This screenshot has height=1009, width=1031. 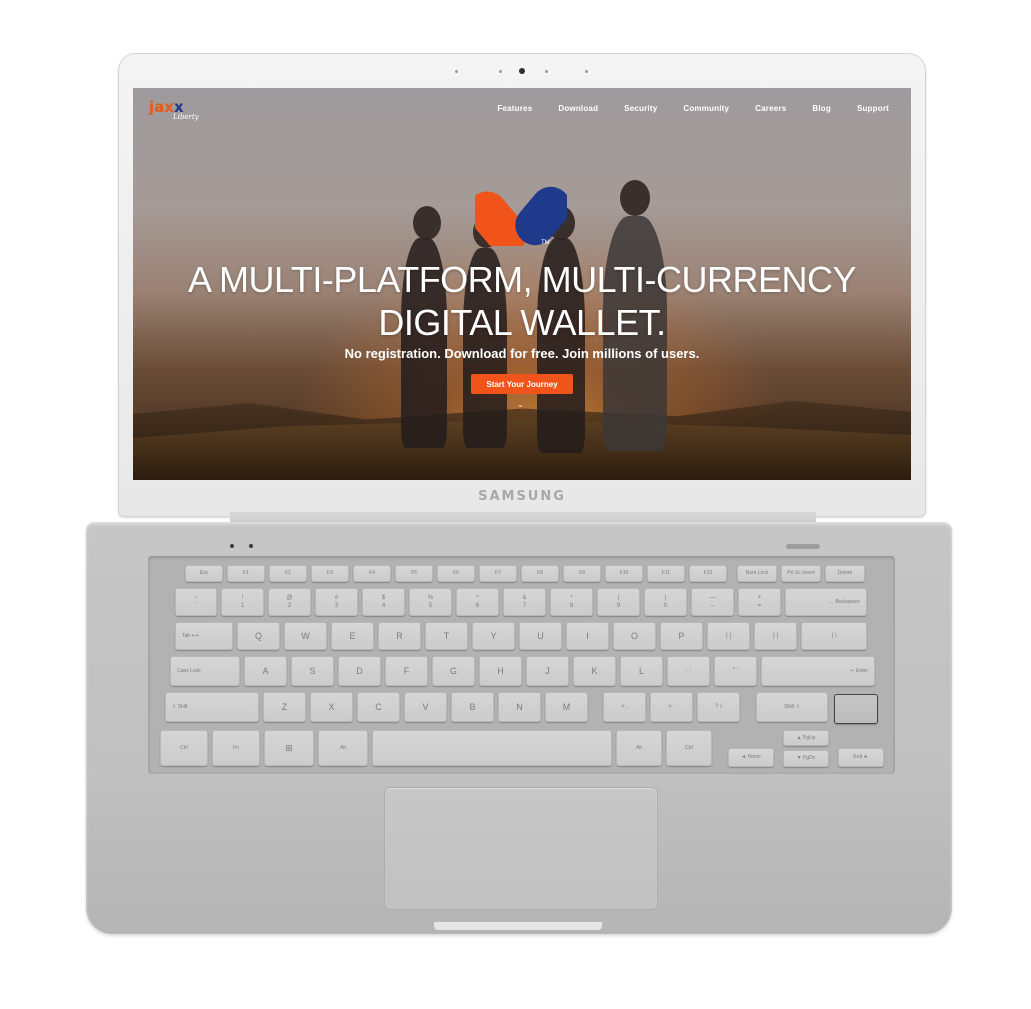 I want to click on key-backslash: | \, so click(x=834, y=636).